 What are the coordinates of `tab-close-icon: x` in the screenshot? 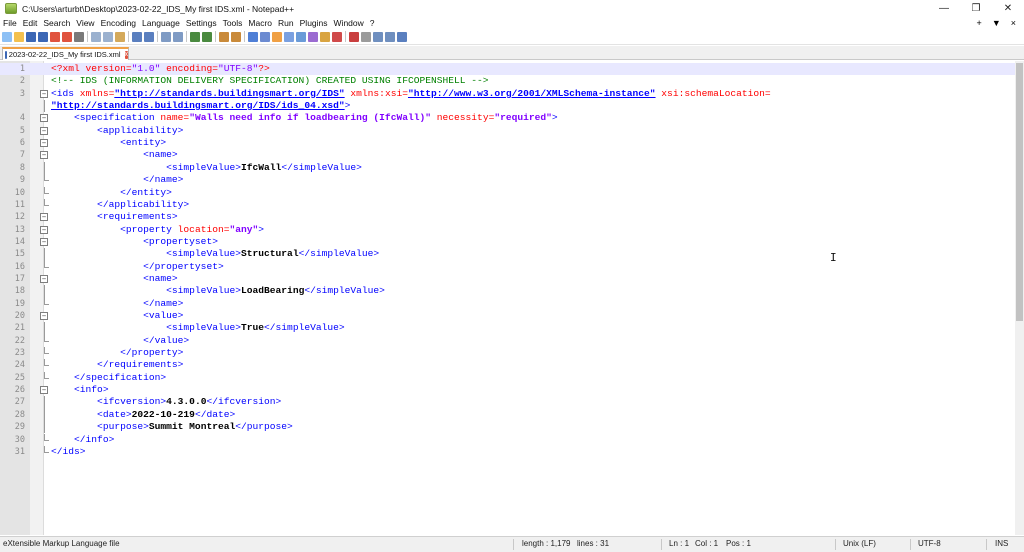 It's located at (126, 54).